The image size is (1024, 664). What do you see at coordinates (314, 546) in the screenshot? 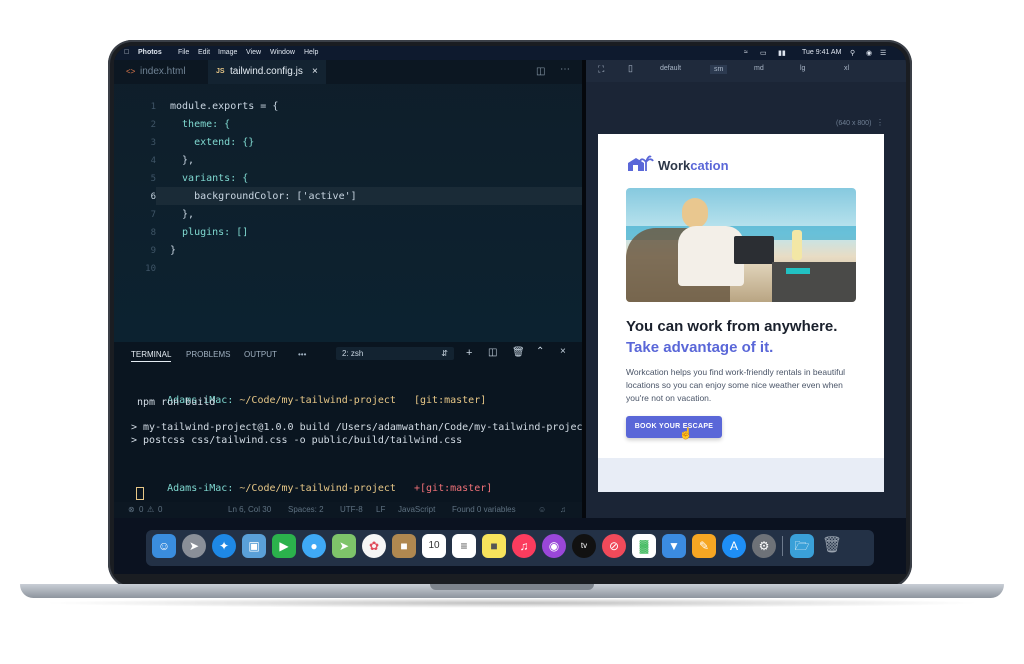
I see `messages-icon: ●` at bounding box center [314, 546].